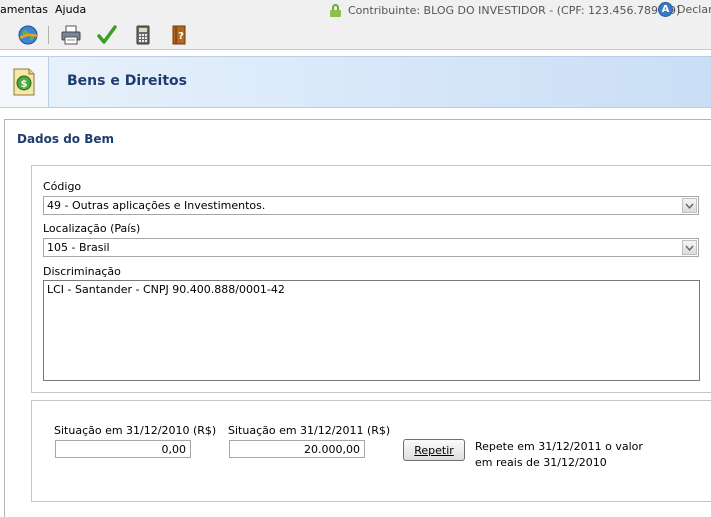  I want to click on situacao-2010-label: Situação em 31/12/2010 (R$), so click(135, 430).